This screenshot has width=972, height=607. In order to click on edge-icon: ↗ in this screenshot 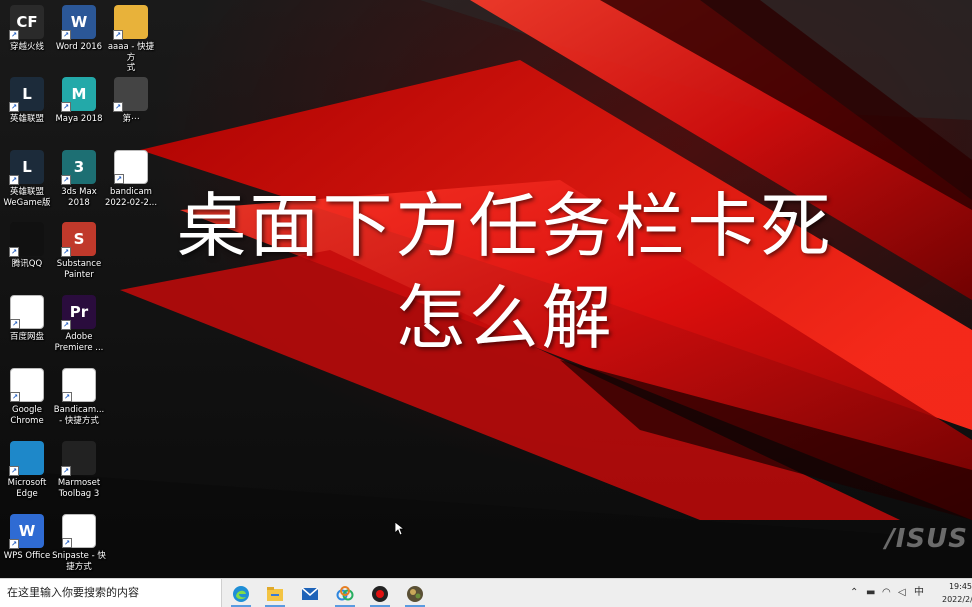, I will do `click(26, 458)`.